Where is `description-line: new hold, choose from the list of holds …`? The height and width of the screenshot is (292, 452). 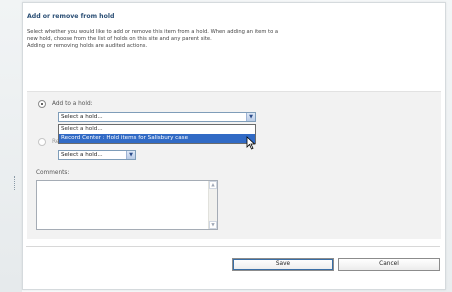
description-line: new hold, choose from the list of holds … is located at coordinates (119, 39).